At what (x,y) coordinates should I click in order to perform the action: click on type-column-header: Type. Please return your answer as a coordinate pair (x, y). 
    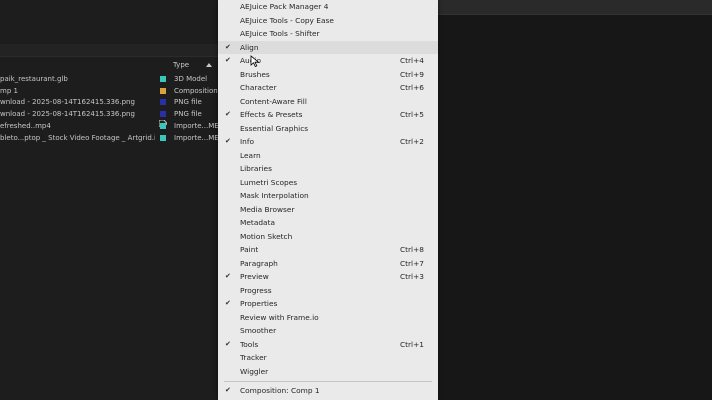
    Looking at the image, I should click on (181, 65).